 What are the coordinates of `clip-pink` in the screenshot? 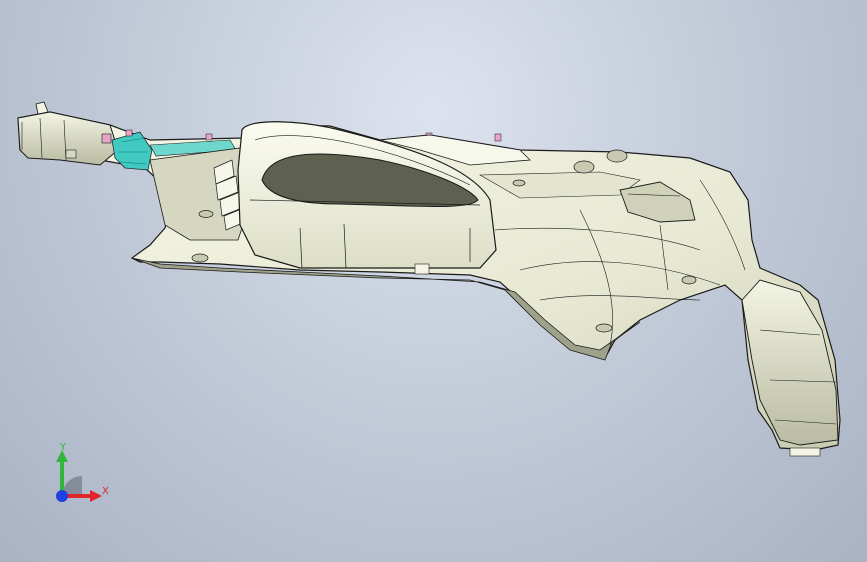 It's located at (106, 138).